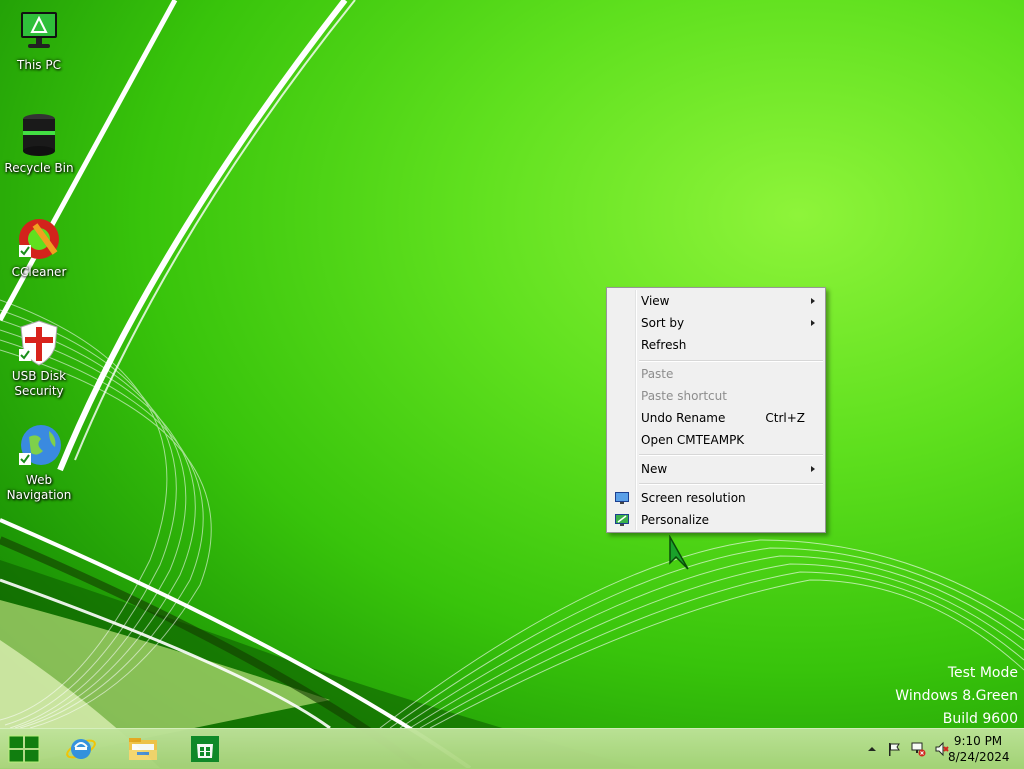  Describe the element at coordinates (979, 749) in the screenshot. I see `taskbar-clock: 9:10 PM 8/24/2024` at that location.